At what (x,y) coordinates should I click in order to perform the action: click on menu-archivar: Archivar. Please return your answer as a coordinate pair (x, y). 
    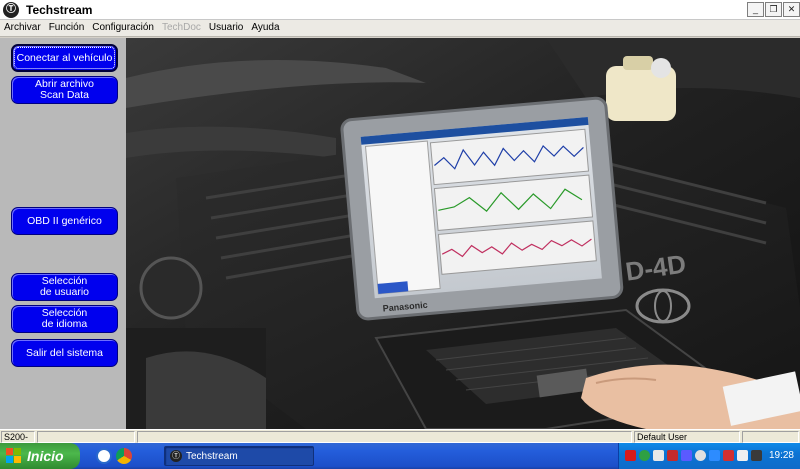
    Looking at the image, I should click on (22, 28).